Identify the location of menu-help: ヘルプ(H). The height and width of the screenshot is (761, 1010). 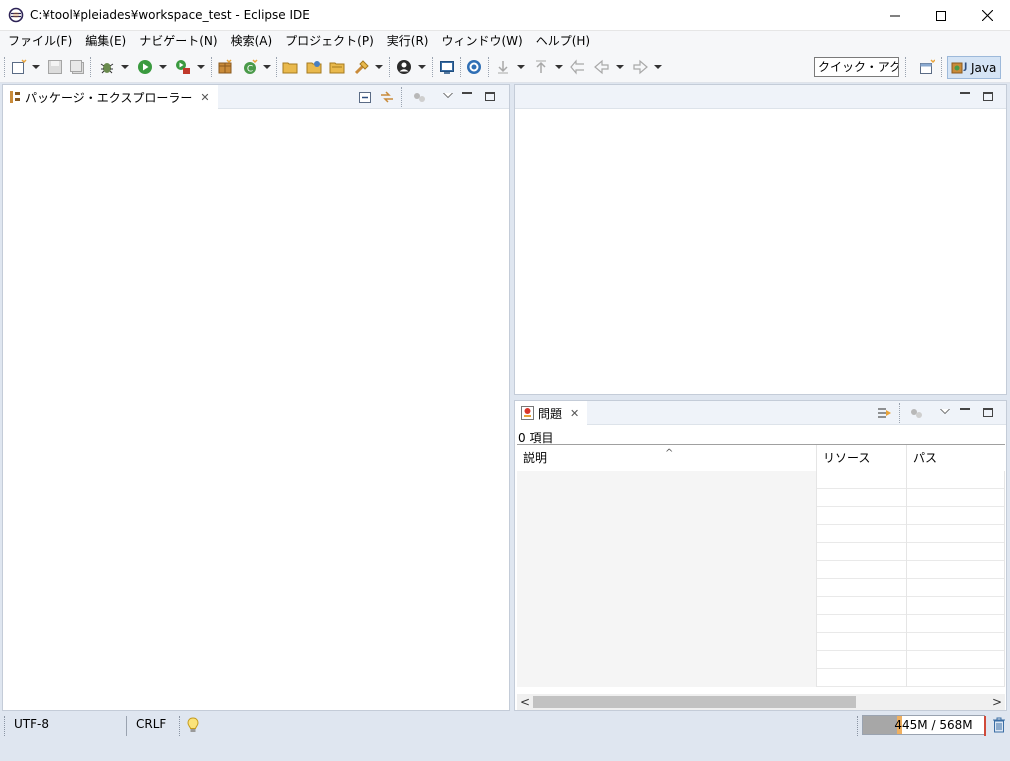
(563, 41).